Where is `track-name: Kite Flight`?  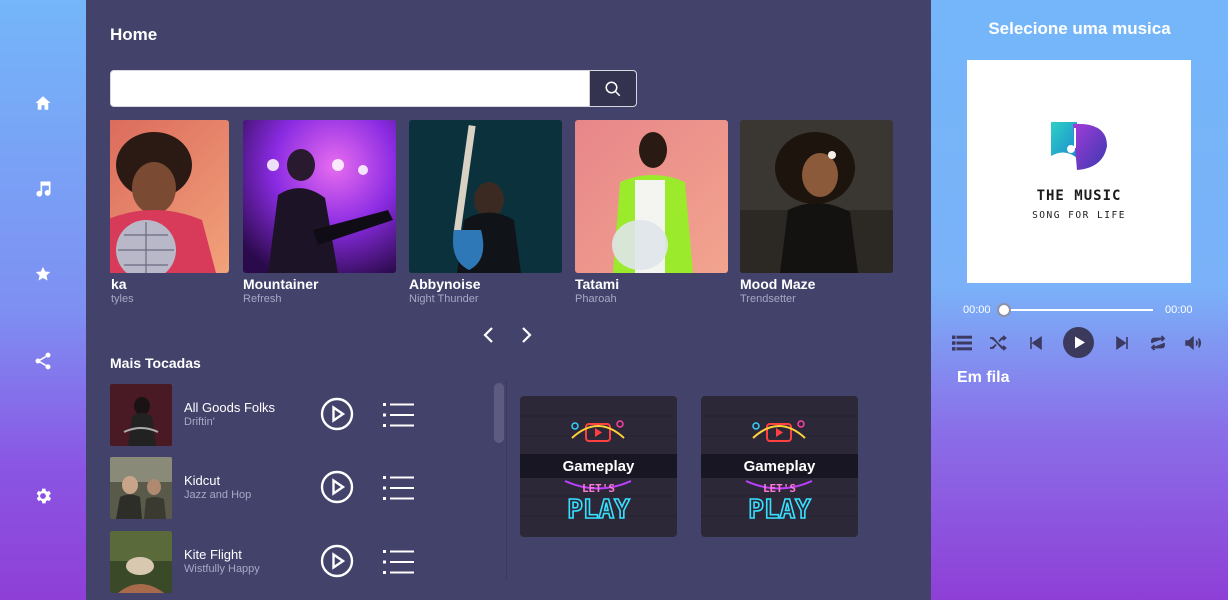
track-name: Kite Flight is located at coordinates (213, 554).